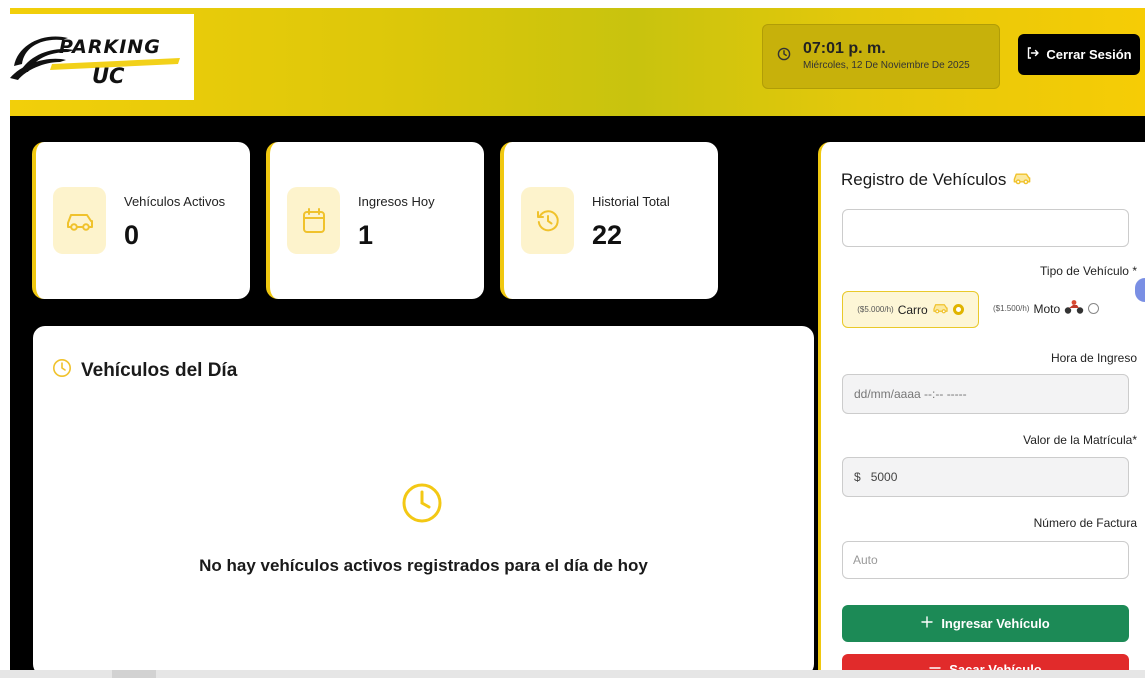 The width and height of the screenshot is (1145, 678). I want to click on hora-ingreso-input: dd/mm/aaaa --:-- -----, so click(985, 394).